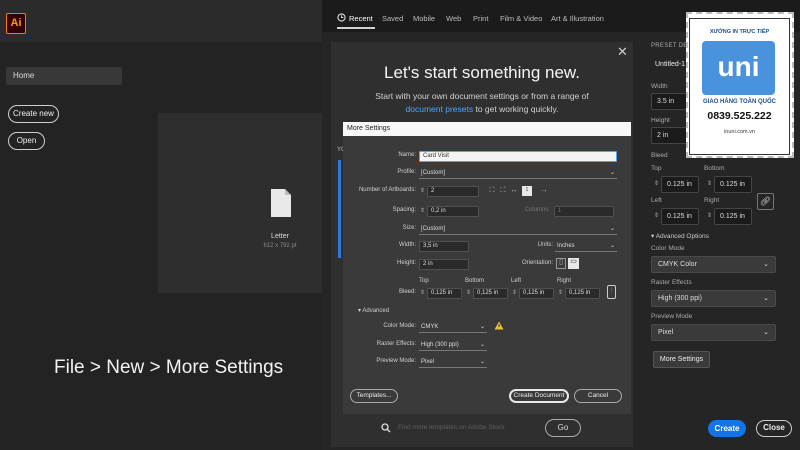  Describe the element at coordinates (539, 396) in the screenshot. I see `create-document-button: Create Document` at that location.